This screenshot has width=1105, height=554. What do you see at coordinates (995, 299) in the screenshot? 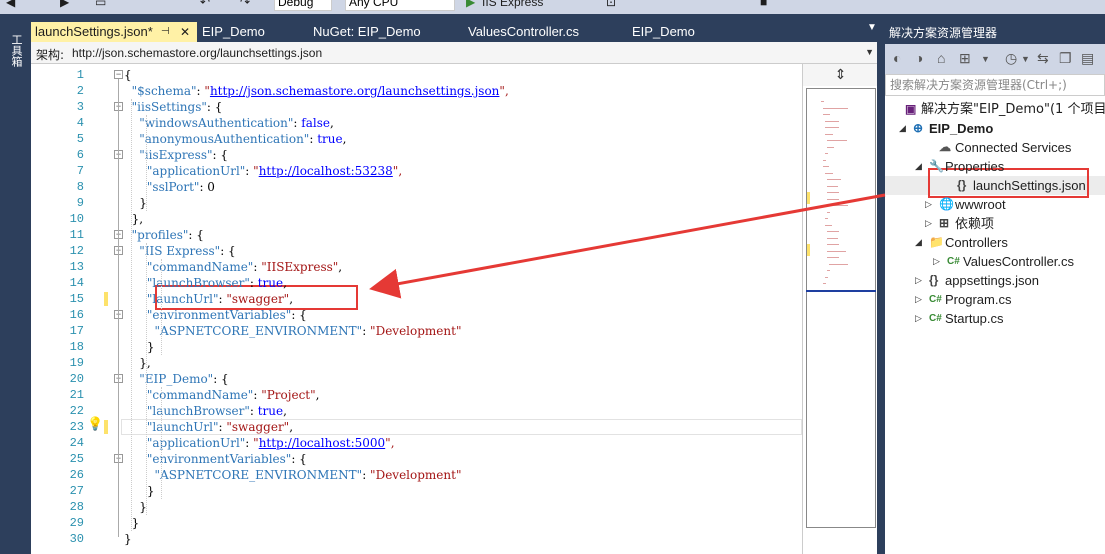
I see `tree-item: ▷ C# Program.cs` at bounding box center [995, 299].